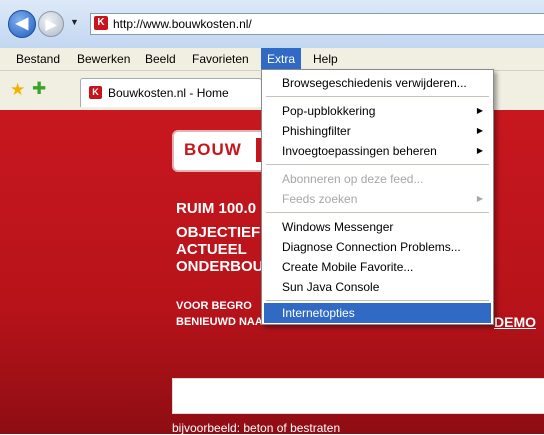 This screenshot has height=435, width=544. What do you see at coordinates (220, 266) in the screenshot?
I see `headline-line: ONDERBOU` at bounding box center [220, 266].